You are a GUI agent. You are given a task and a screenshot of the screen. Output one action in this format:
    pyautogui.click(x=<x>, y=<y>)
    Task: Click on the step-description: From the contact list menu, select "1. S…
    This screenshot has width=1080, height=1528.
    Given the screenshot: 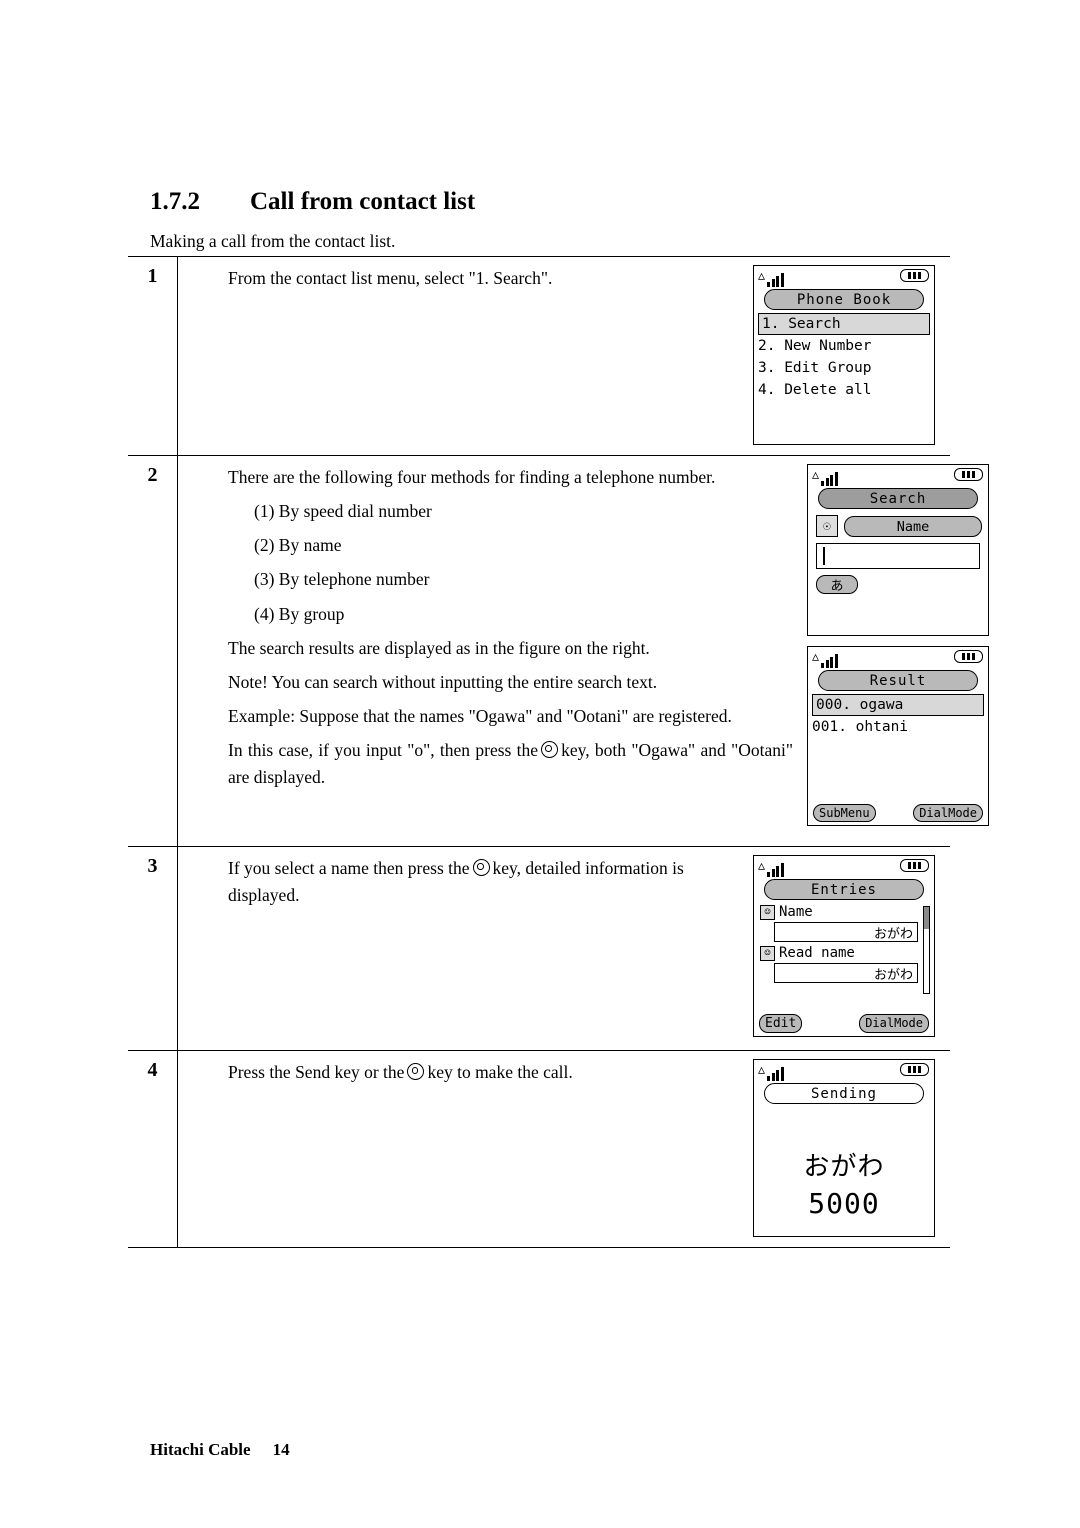 What is the action you would take?
    pyautogui.click(x=461, y=356)
    